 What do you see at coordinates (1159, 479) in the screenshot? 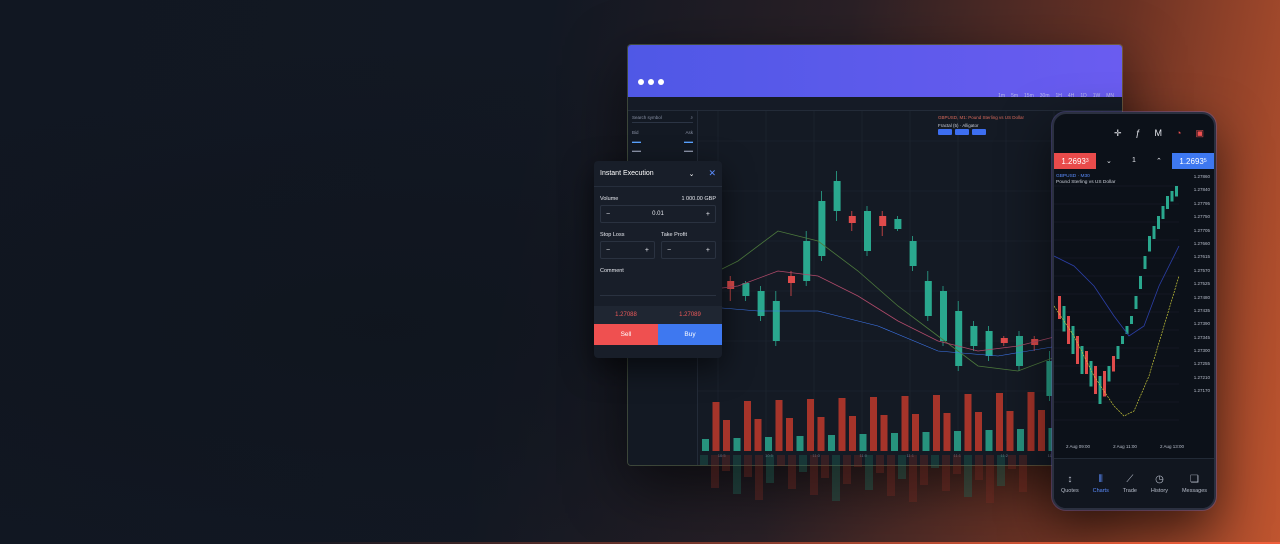
I see `history-icon: ◷` at bounding box center [1159, 479].